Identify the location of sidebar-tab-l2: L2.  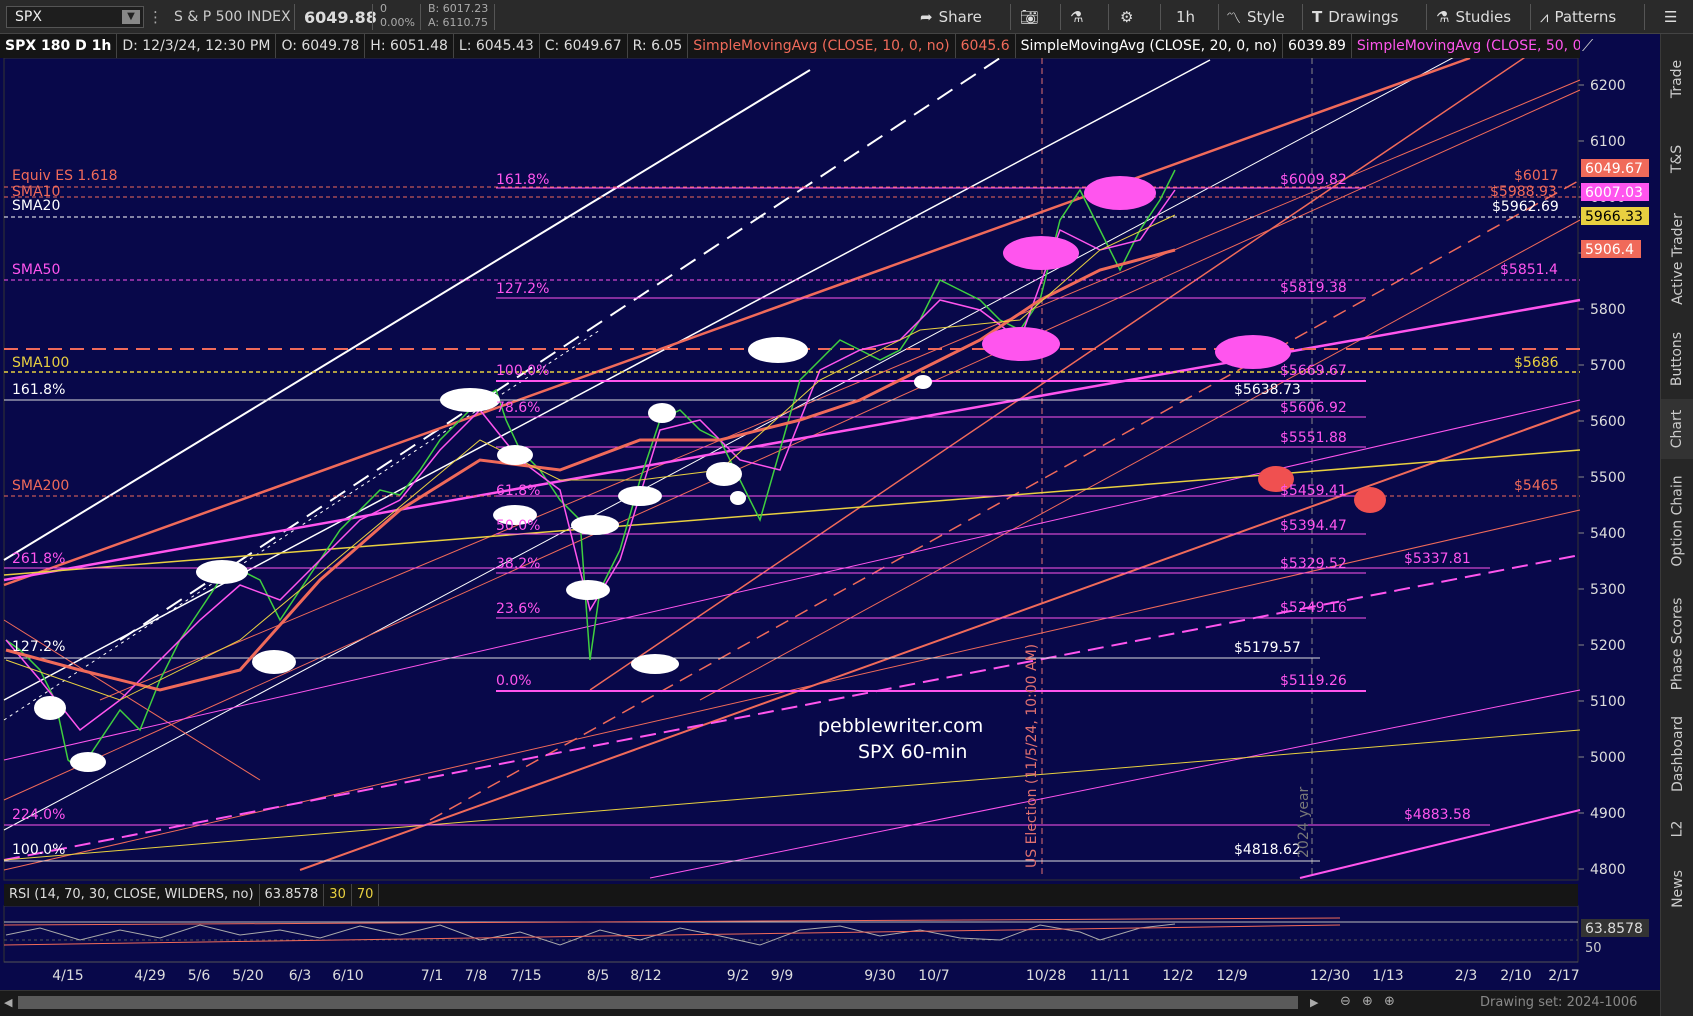
(1677, 829).